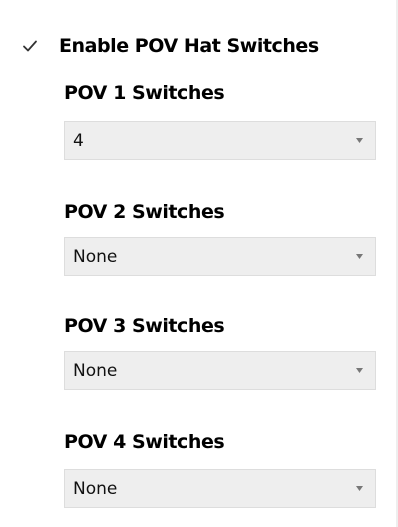  I want to click on pov-3-value: None, so click(95, 371).